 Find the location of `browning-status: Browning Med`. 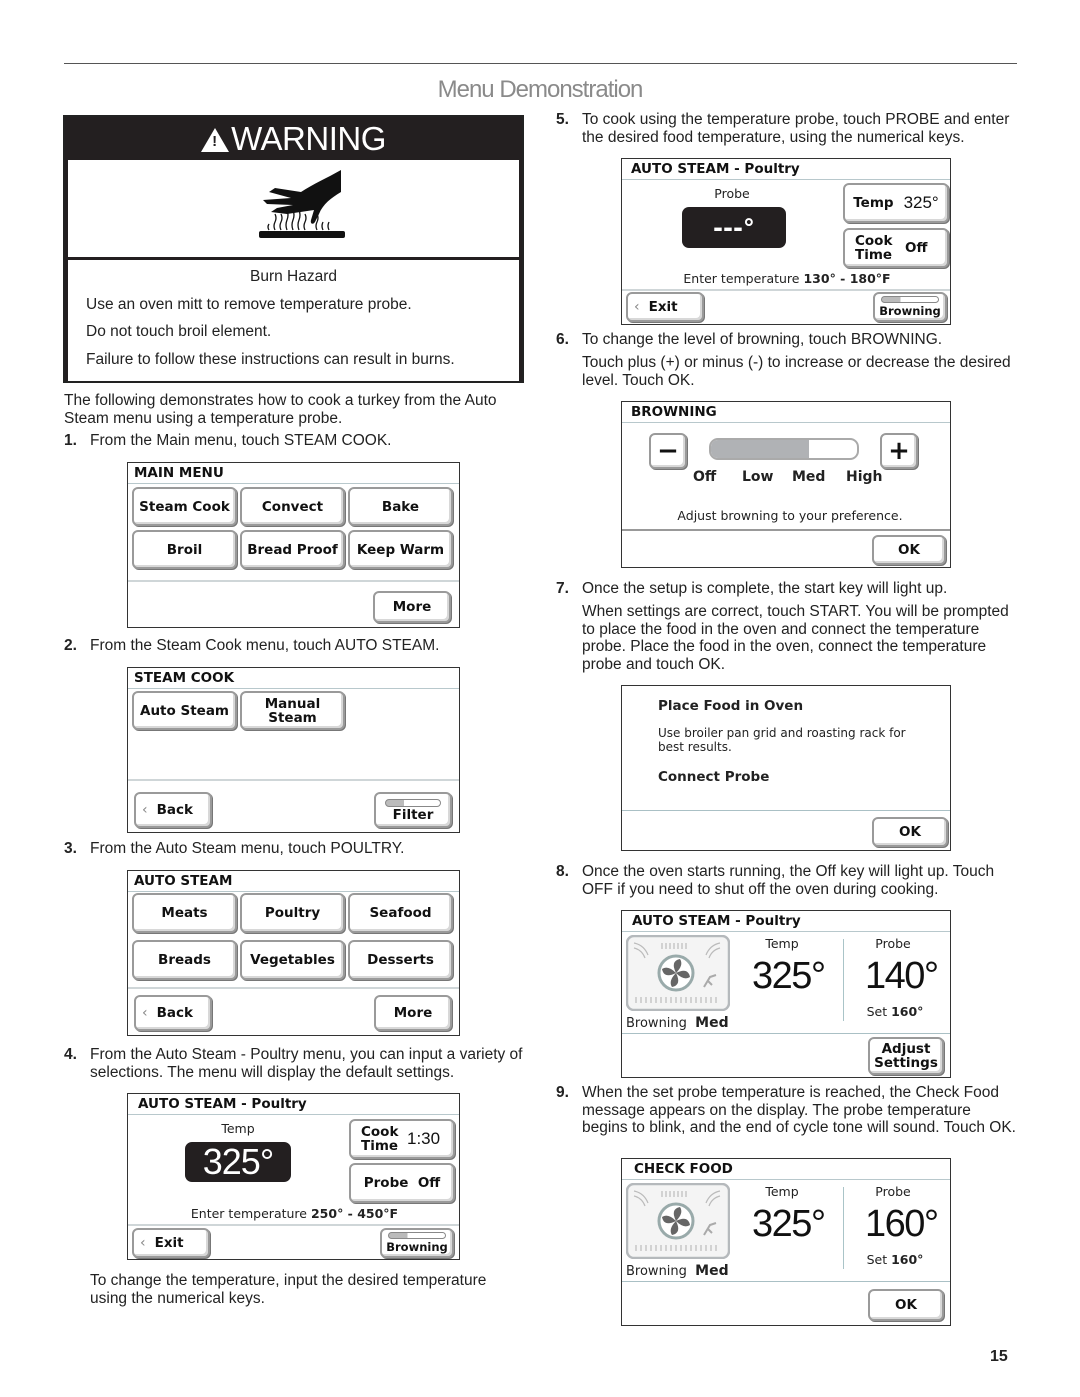

browning-status: Browning Med is located at coordinates (677, 1023).